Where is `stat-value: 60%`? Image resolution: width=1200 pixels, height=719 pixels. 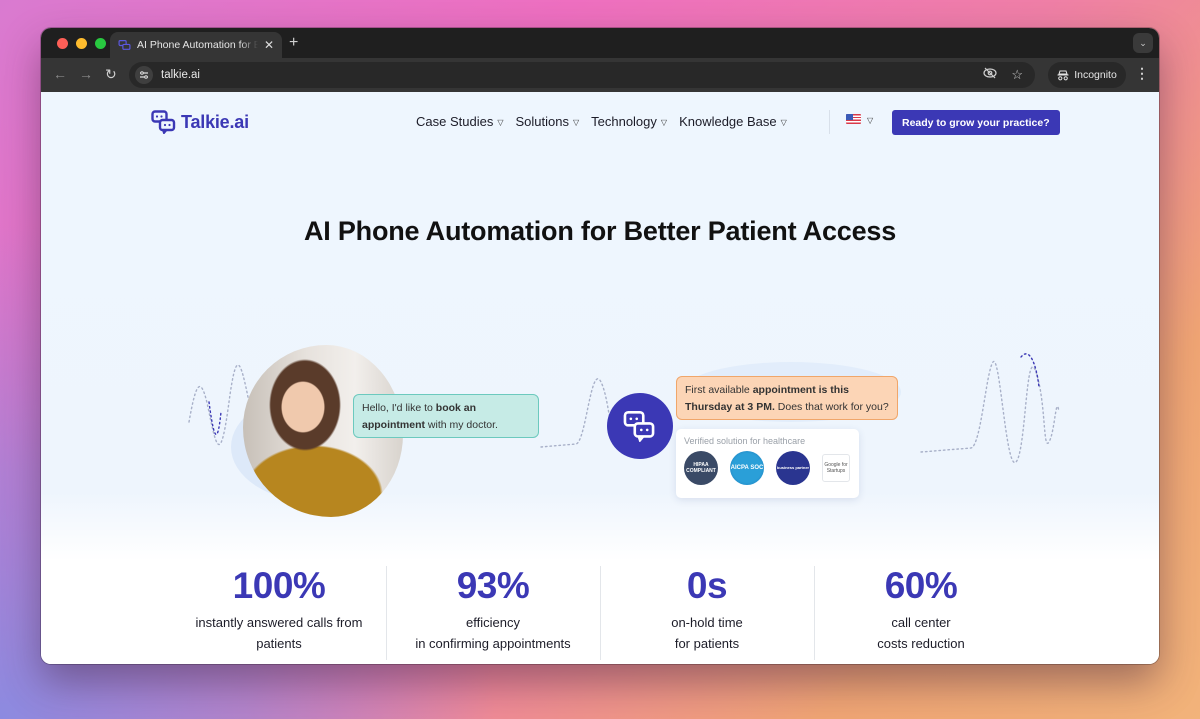 stat-value: 60% is located at coordinates (921, 585).